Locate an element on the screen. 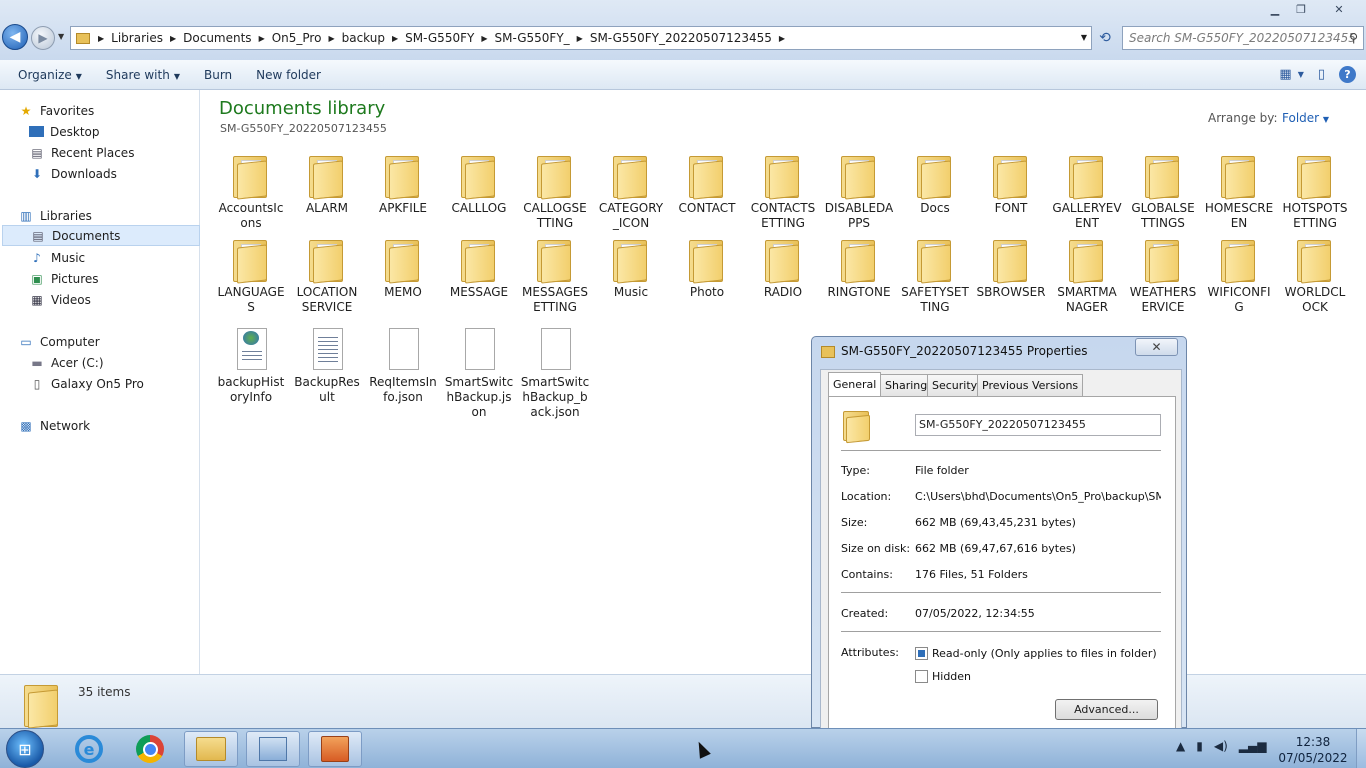  folder-item: Photo is located at coordinates (707, 268).